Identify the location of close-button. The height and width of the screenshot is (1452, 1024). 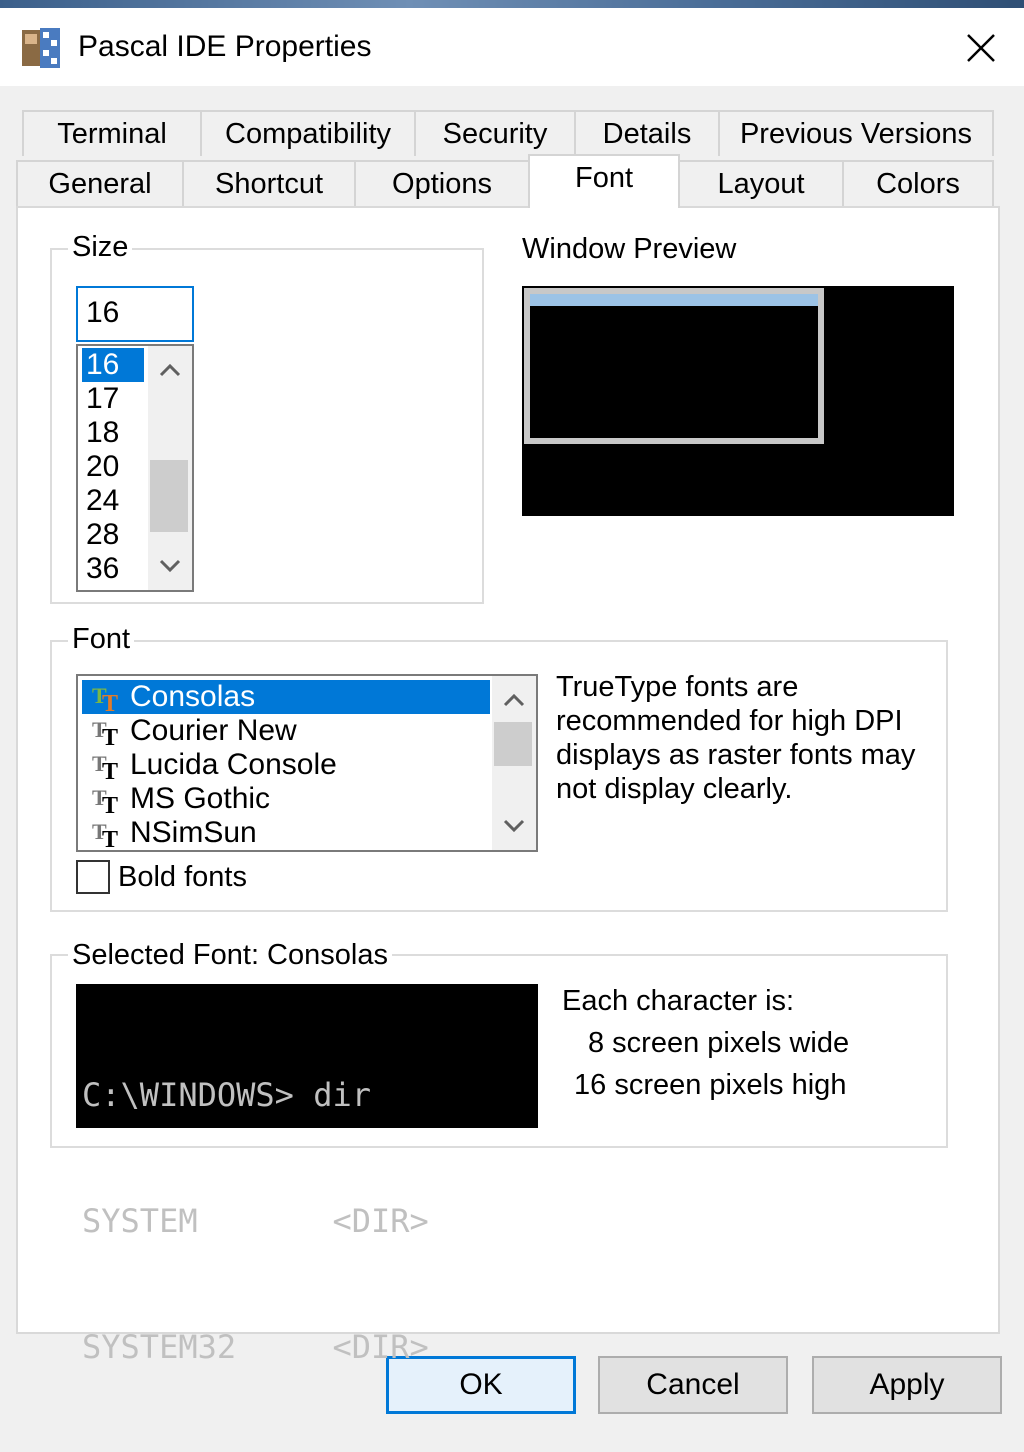
(981, 48).